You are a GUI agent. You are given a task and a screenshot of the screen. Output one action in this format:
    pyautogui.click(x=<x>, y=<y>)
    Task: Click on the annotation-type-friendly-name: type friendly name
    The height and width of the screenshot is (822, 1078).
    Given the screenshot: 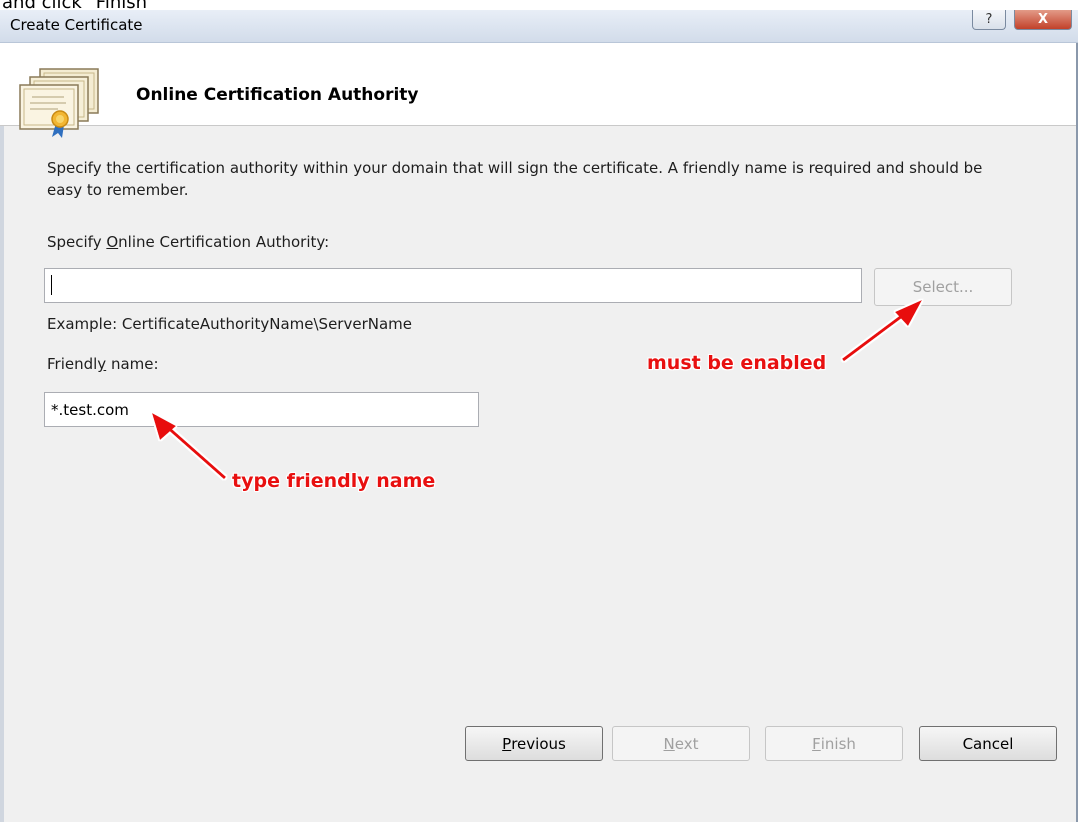 What is the action you would take?
    pyautogui.click(x=334, y=481)
    